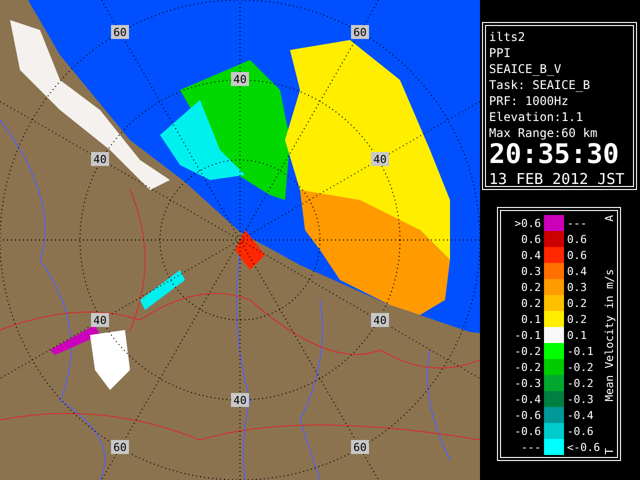 The image size is (640, 480). Describe the element at coordinates (609, 451) in the screenshot. I see `legend-mark: T` at that location.